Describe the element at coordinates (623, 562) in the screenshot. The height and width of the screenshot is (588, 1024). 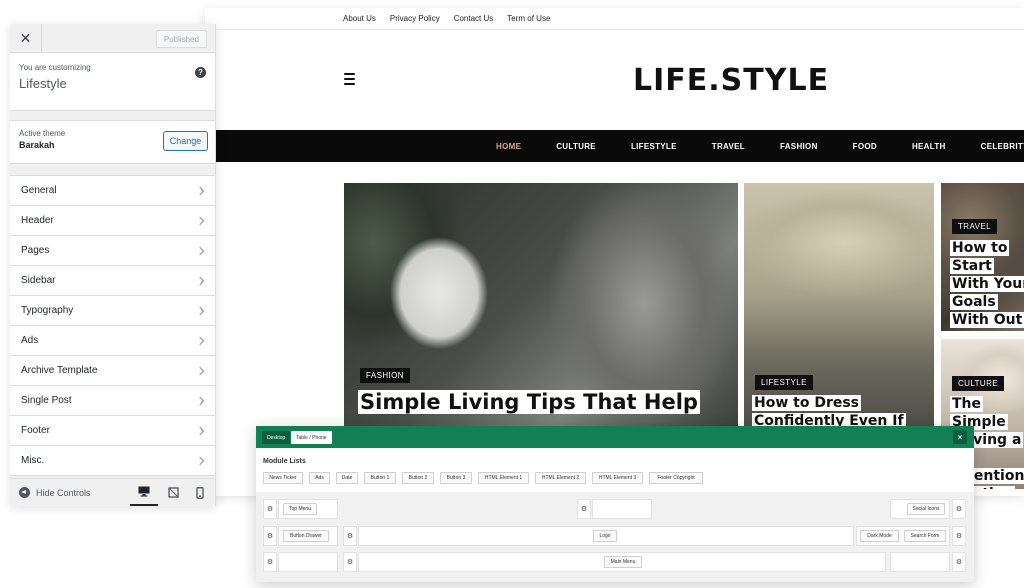
I see `module-main-menu: Main Menu` at that location.